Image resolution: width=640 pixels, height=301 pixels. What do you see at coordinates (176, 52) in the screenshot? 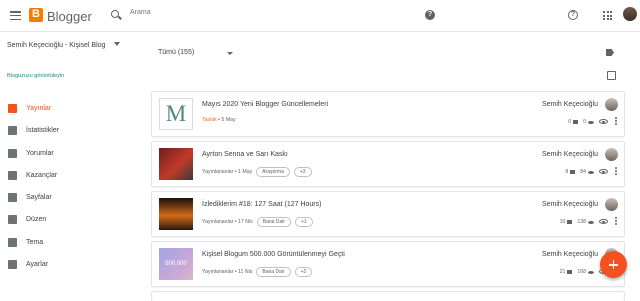
I see `post-filter-dropdown: Tümü (155)` at bounding box center [176, 52].